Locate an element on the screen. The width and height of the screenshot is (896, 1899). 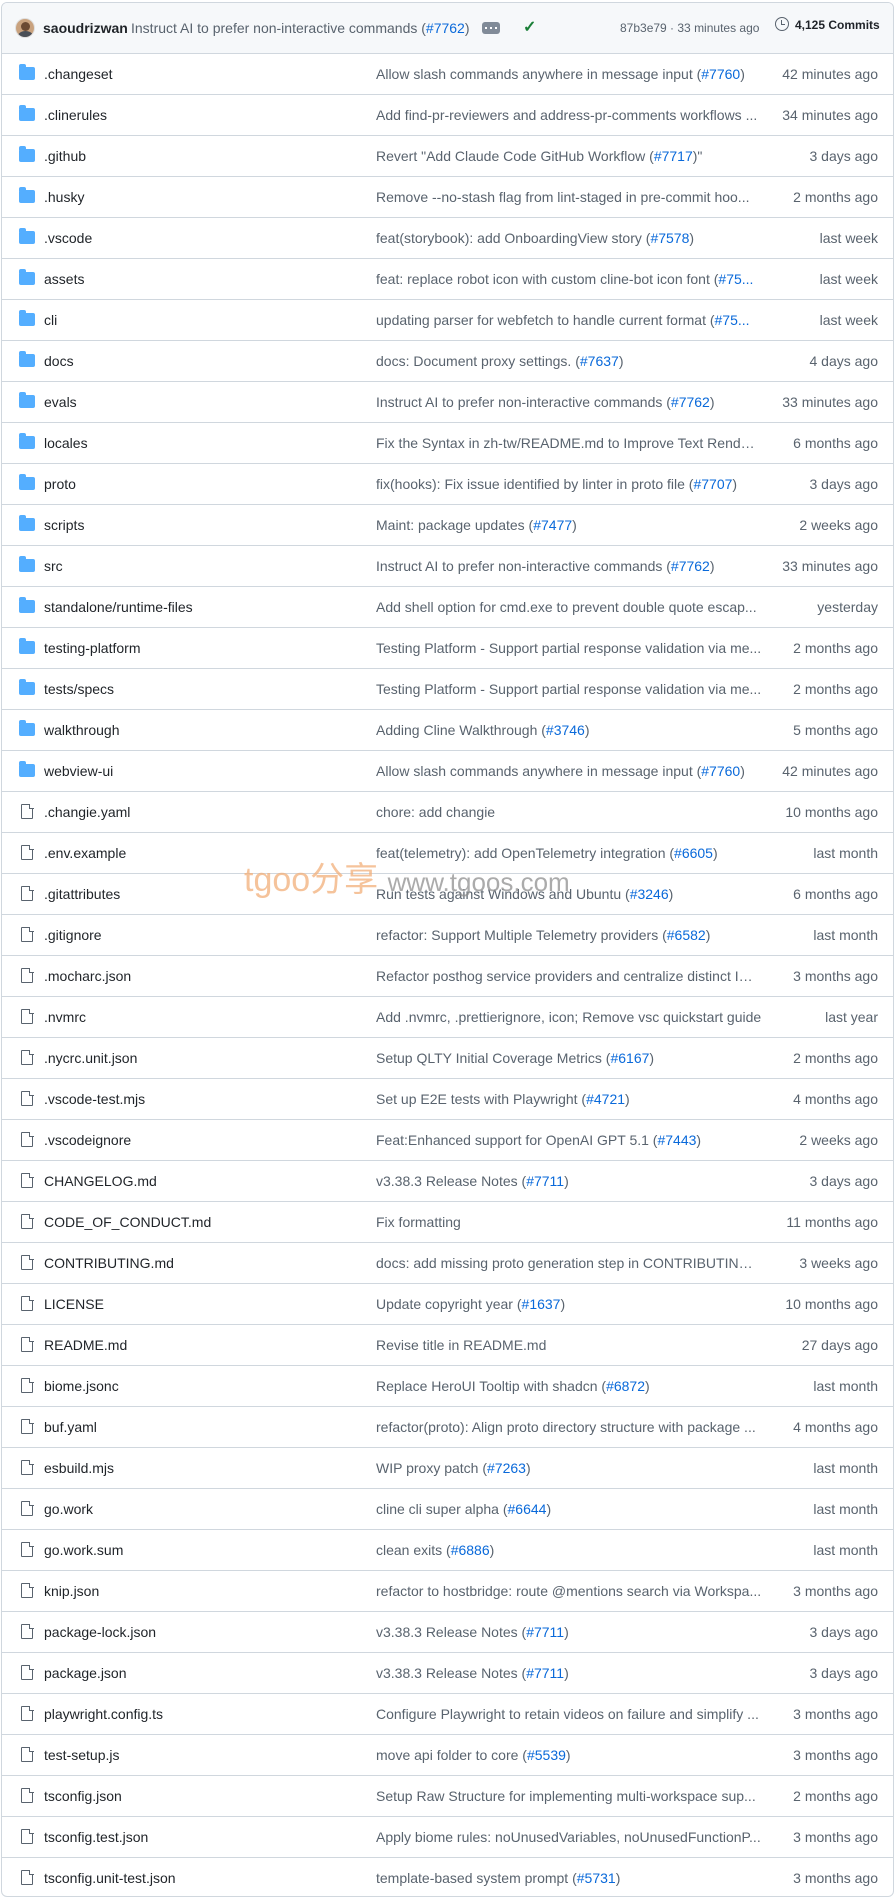
commit-message-link: chore: add changie is located at coordinates (569, 812).